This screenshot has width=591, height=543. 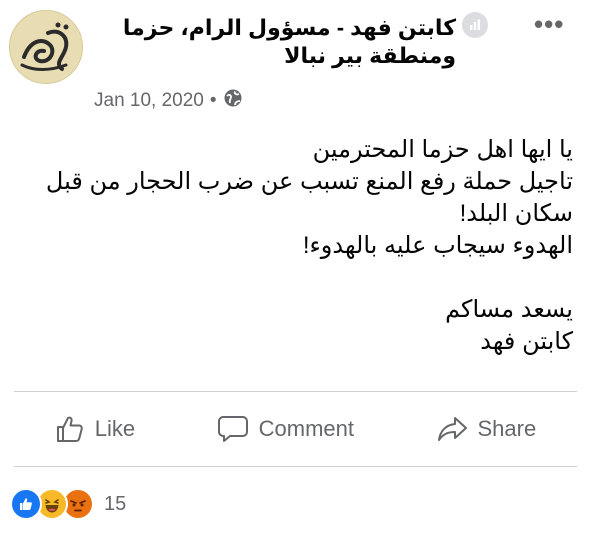 I want to click on share-label: Share, so click(x=507, y=428).